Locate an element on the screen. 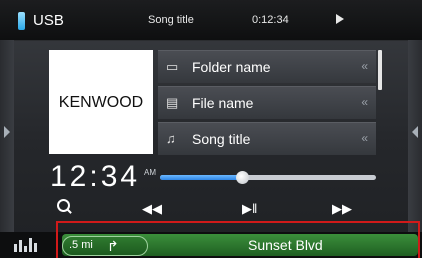 This screenshot has width=422, height=258. list-item-file: ▤ File name « is located at coordinates (267, 102).